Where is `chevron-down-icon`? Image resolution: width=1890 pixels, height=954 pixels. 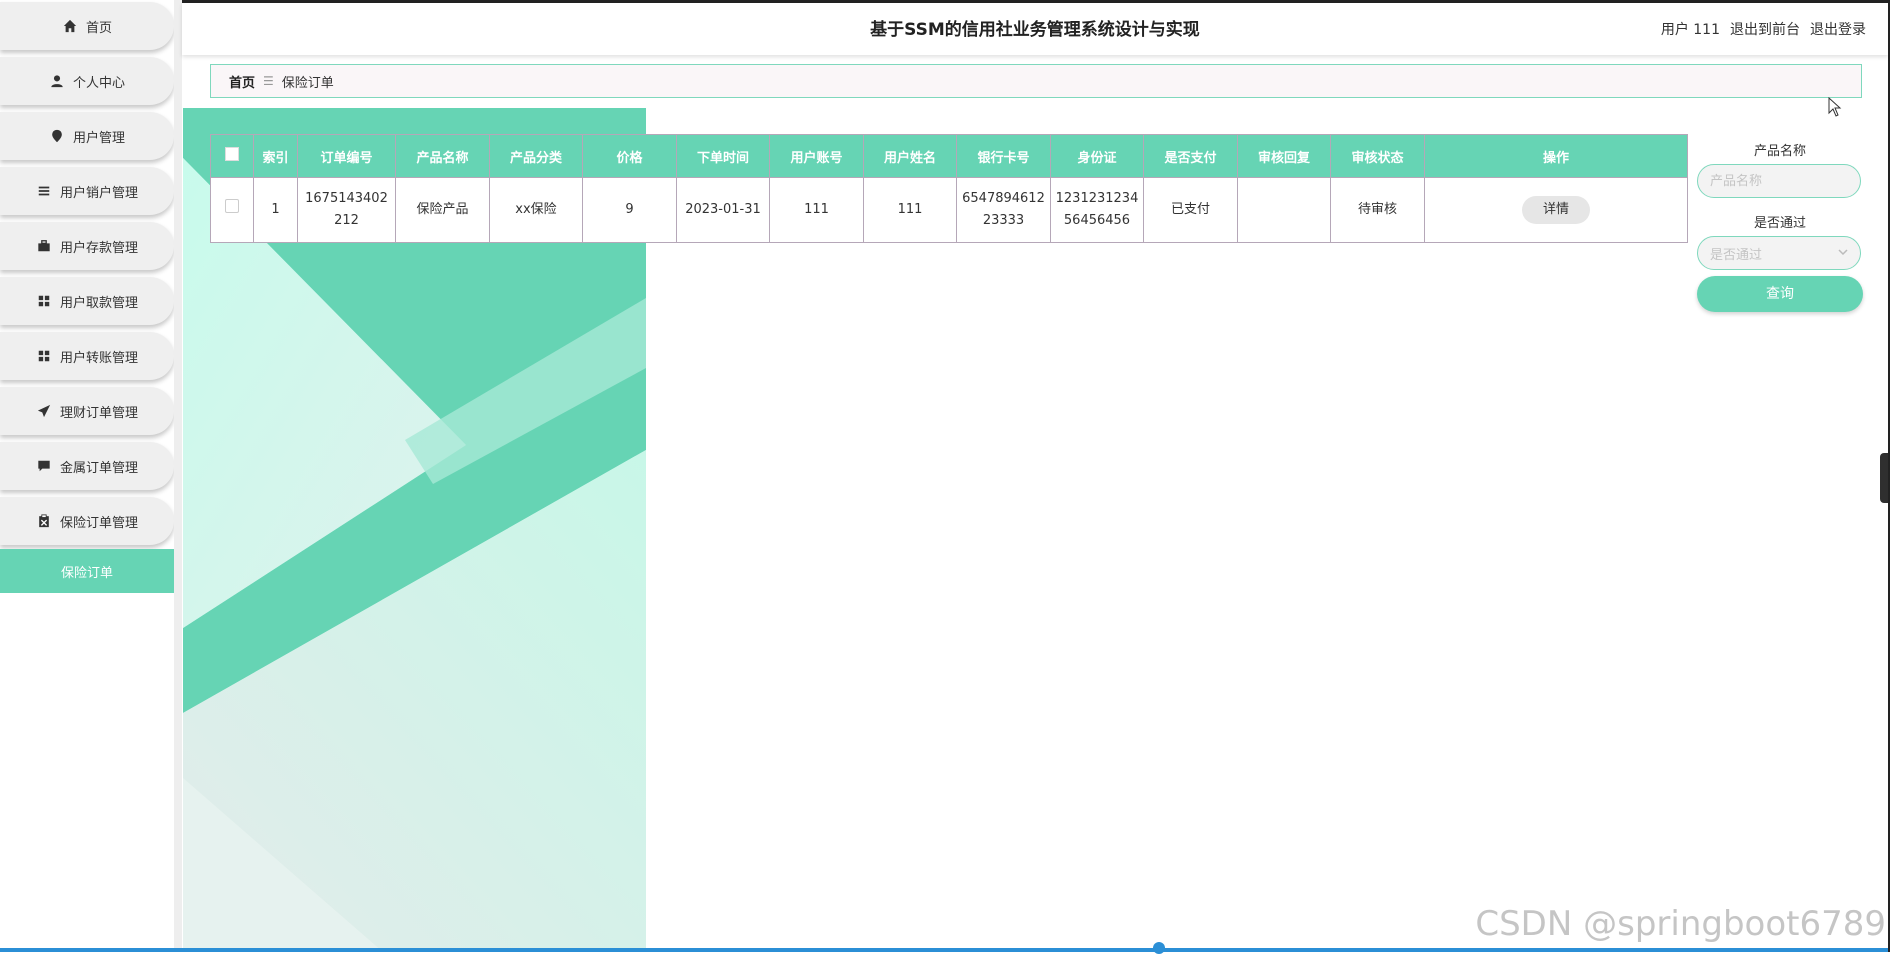
chevron-down-icon is located at coordinates (1843, 253).